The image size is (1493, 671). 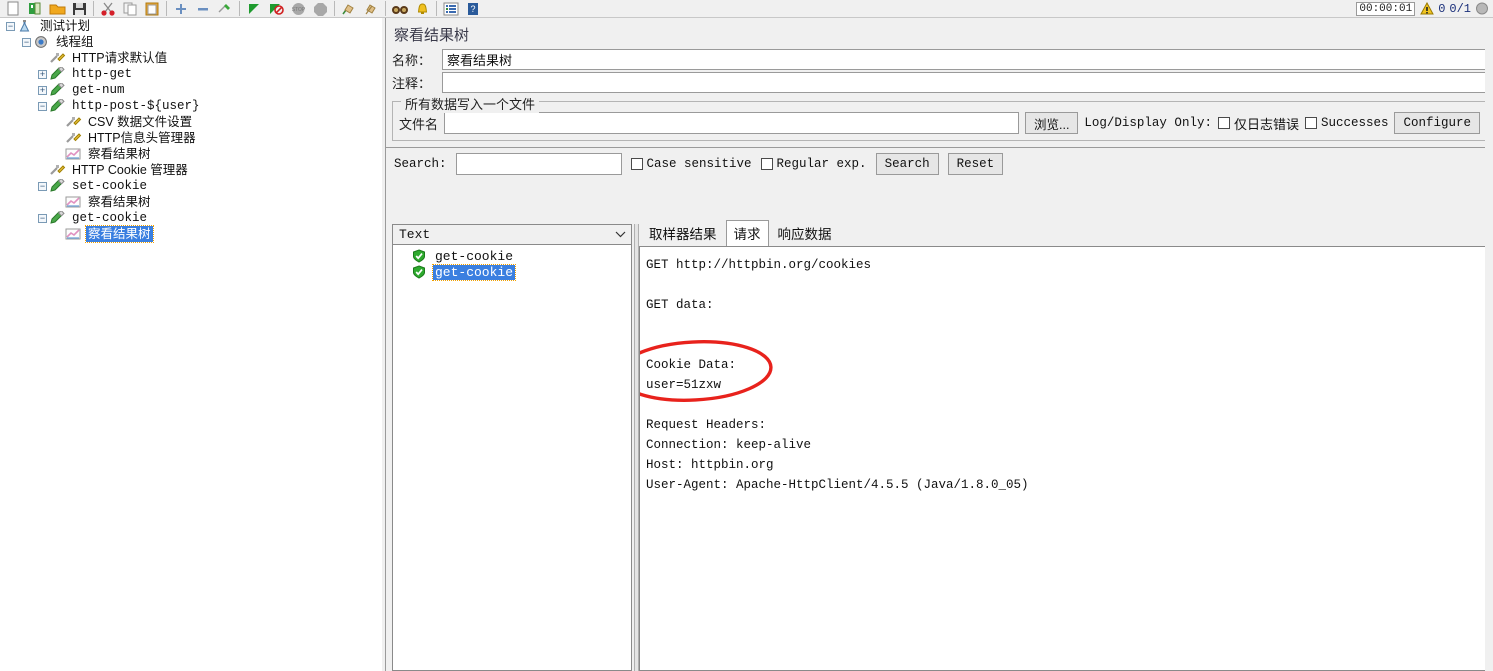 I want to click on start-no-pauses-icon, so click(x=276, y=8).